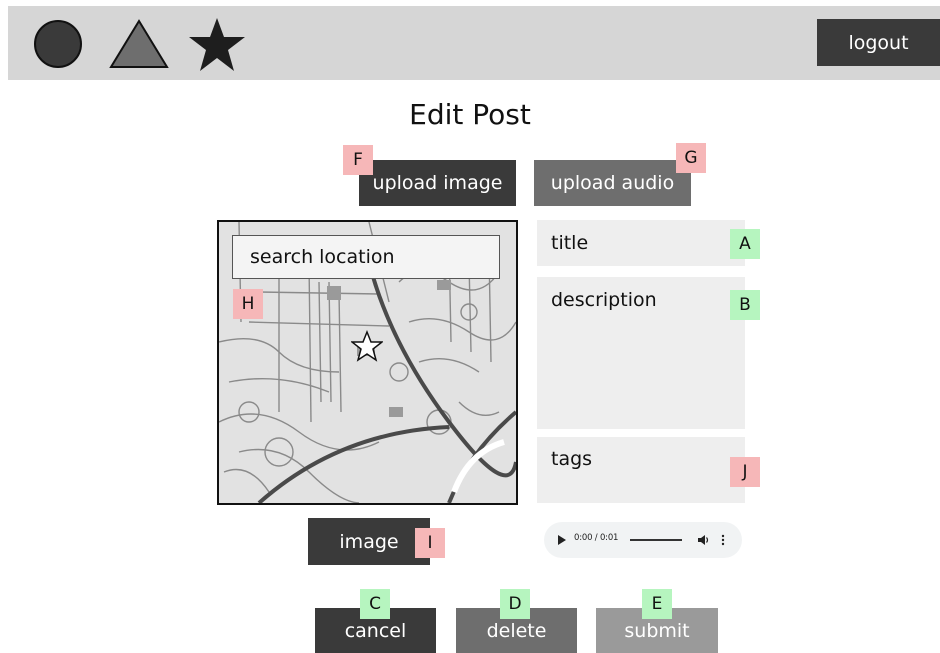 This screenshot has width=940, height=653. What do you see at coordinates (248, 304) in the screenshot?
I see `marker-h: H` at bounding box center [248, 304].